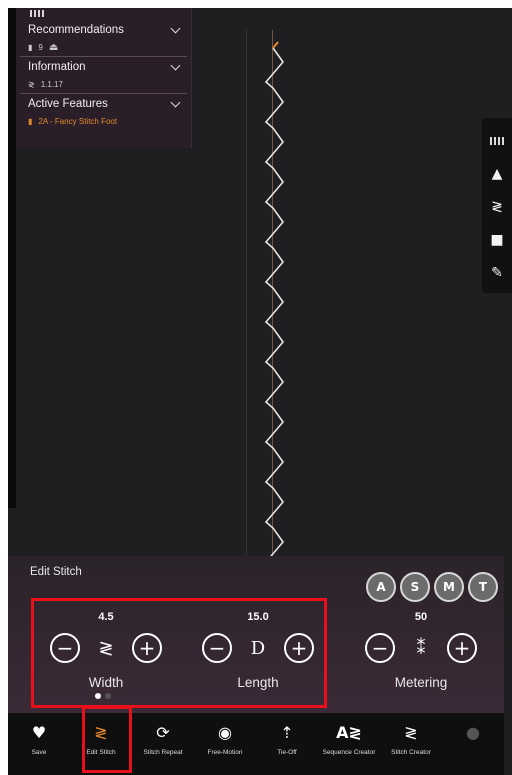 The height and width of the screenshot is (775, 512). I want to click on tie-off-icon: ⇡, so click(287, 732).